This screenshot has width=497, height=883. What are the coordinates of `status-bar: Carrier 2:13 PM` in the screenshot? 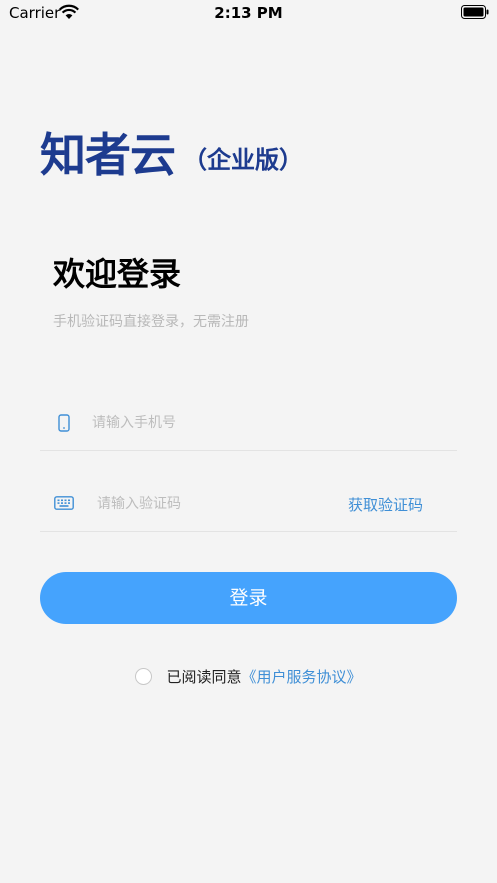 It's located at (248, 13).